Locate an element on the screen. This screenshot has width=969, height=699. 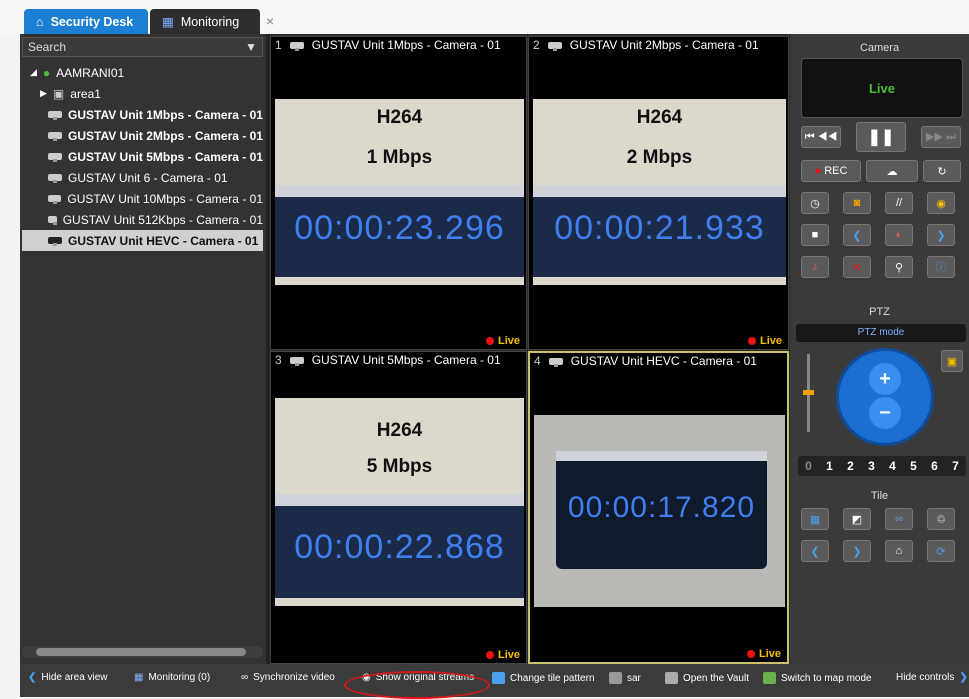
tile-number: 2 is located at coordinates (536, 45).